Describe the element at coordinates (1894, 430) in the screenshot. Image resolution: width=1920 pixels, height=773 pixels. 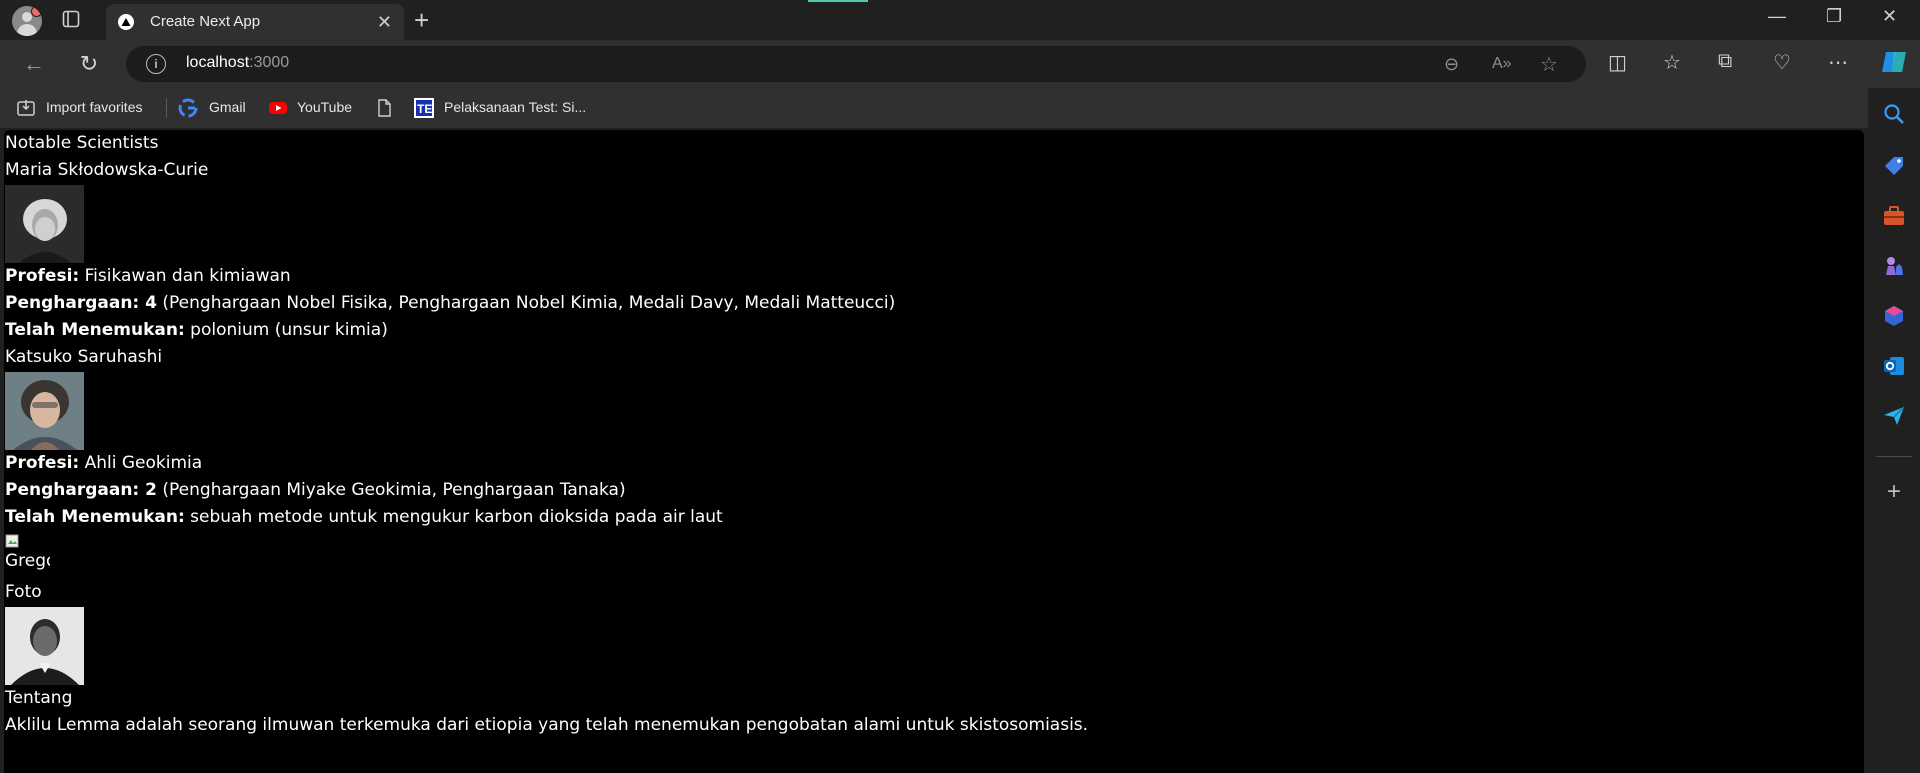
I see `edge-sidebar: +` at that location.